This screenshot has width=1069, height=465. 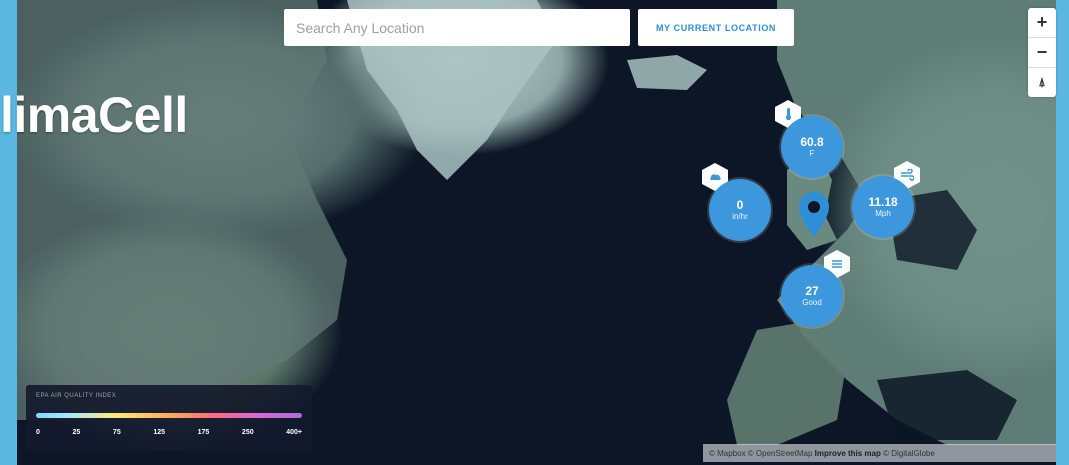 I want to click on zoom-in-button: +, so click(x=1042, y=23).